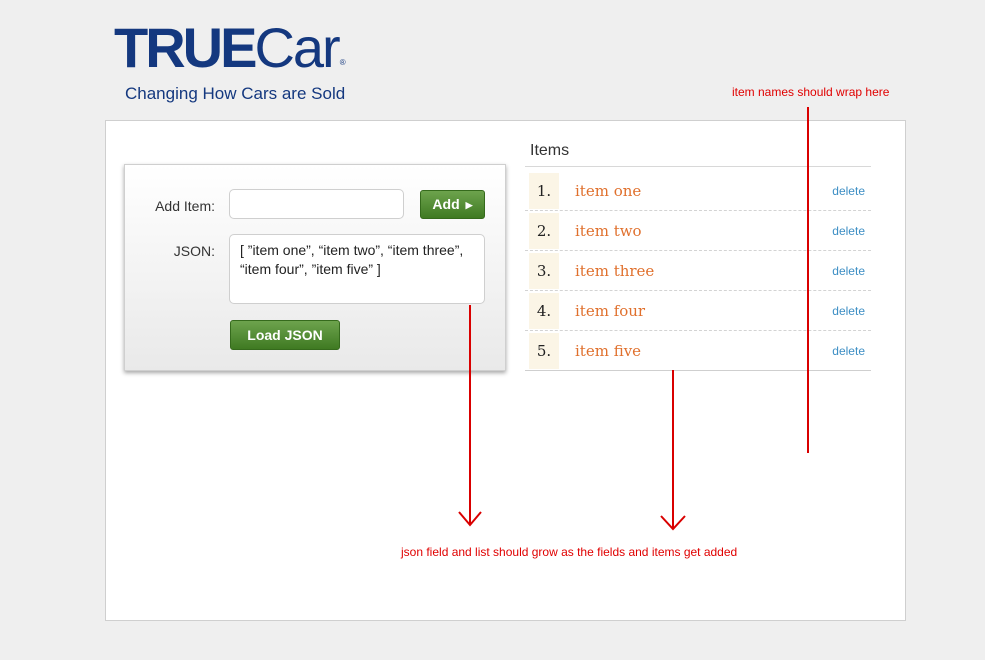  I want to click on truecar-logo: TRUECar®, so click(230, 48).